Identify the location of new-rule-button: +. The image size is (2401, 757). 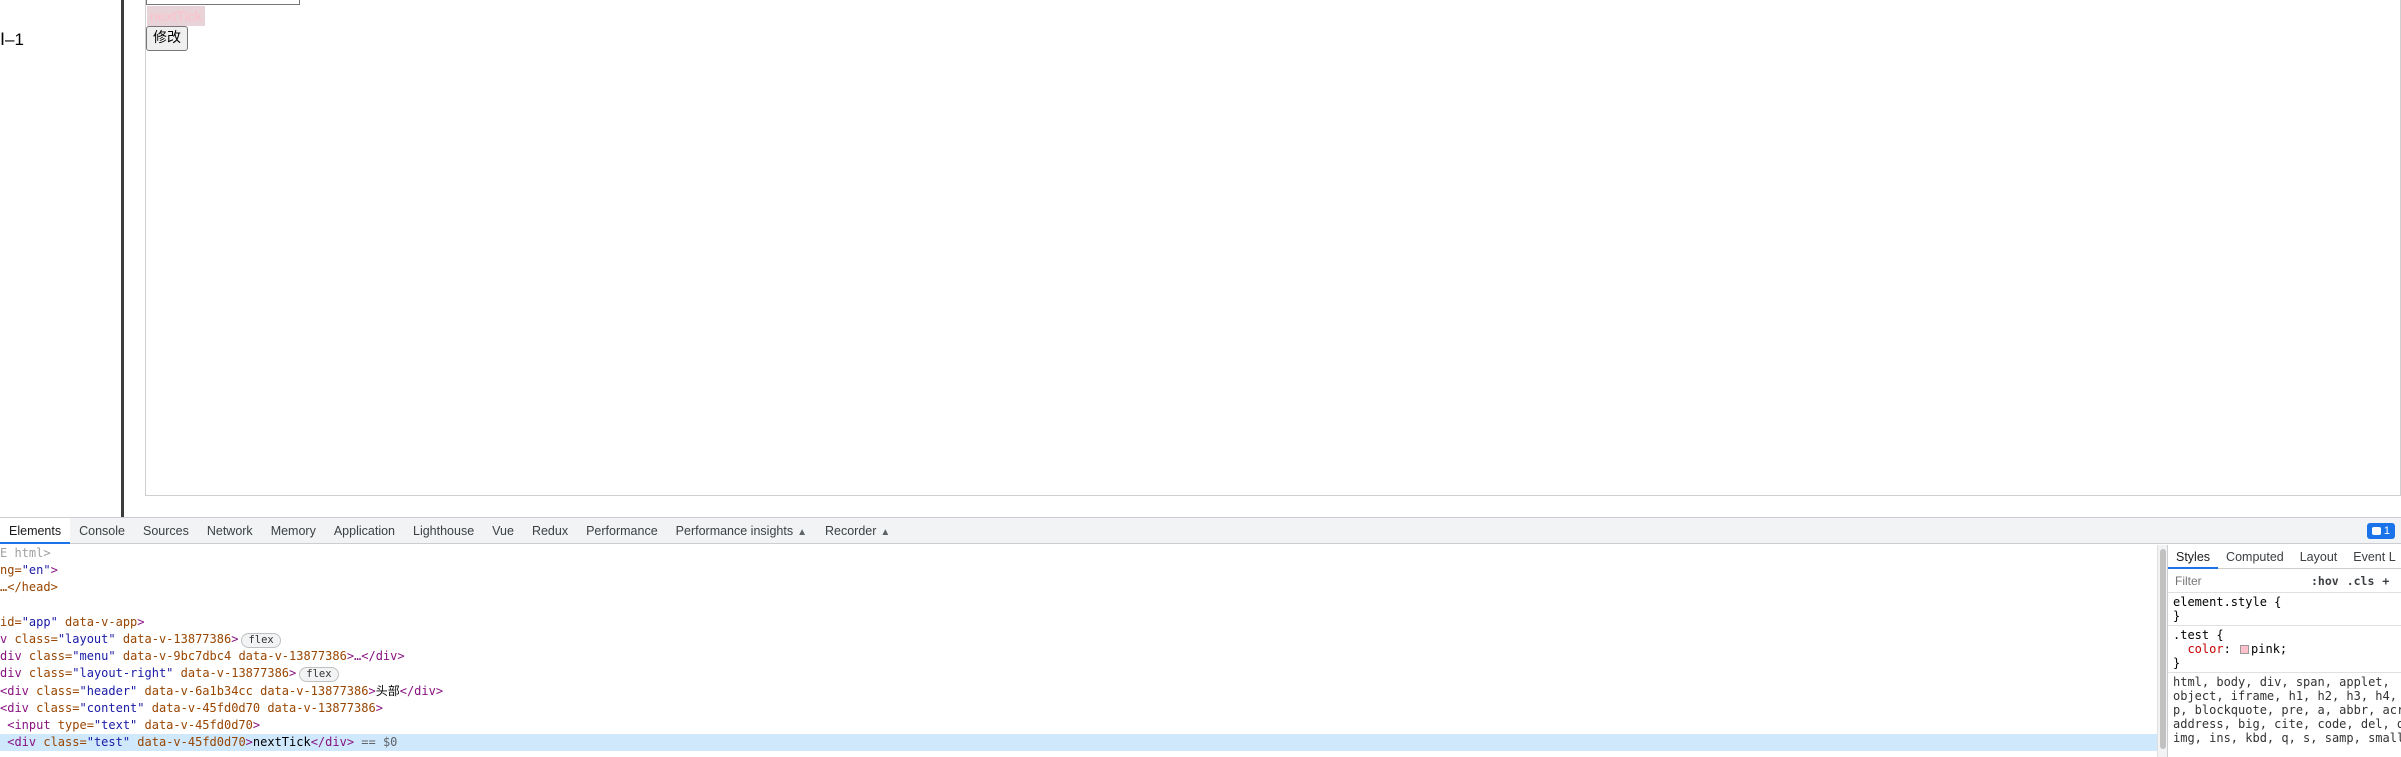
(2385, 581).